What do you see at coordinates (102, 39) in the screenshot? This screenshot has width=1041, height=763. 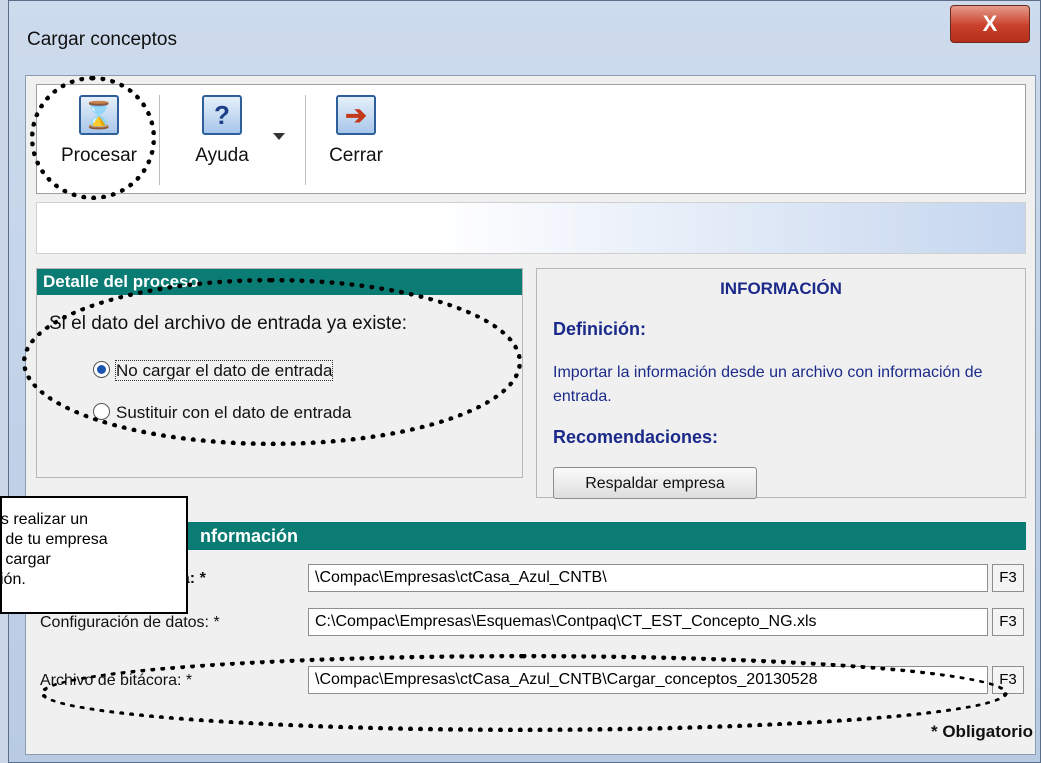 I see `window-title: Cargar conceptos` at bounding box center [102, 39].